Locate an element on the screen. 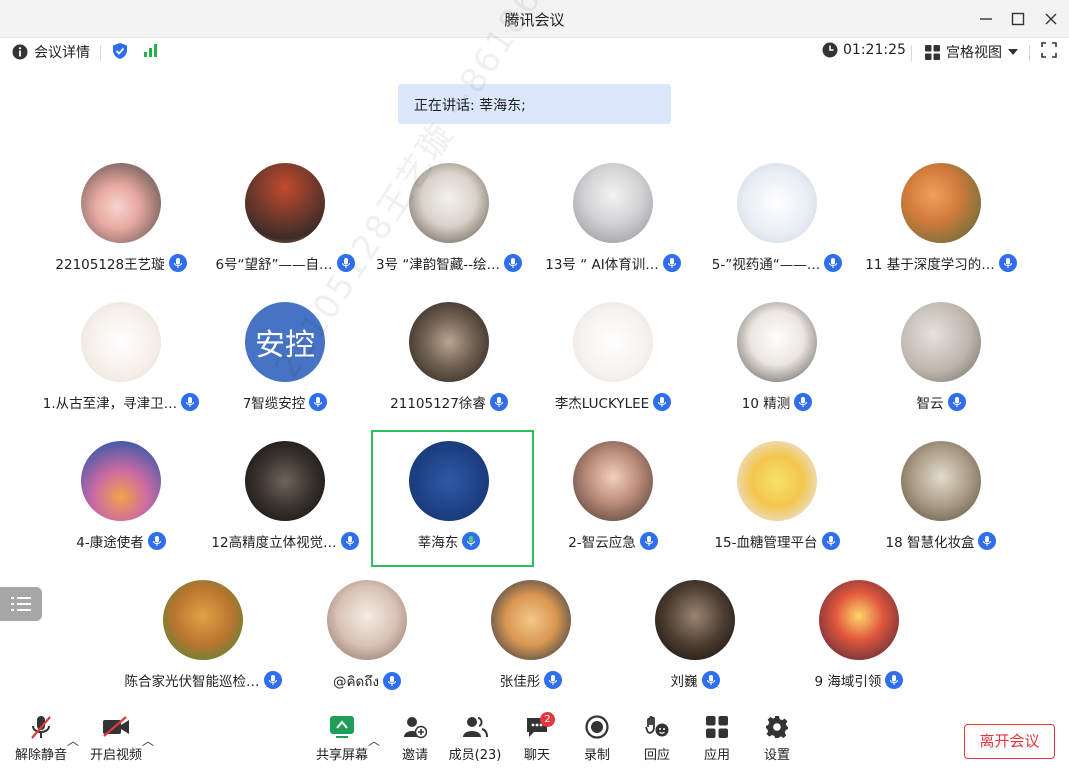 This screenshot has width=1069, height=769. info-icon is located at coordinates (20, 52).